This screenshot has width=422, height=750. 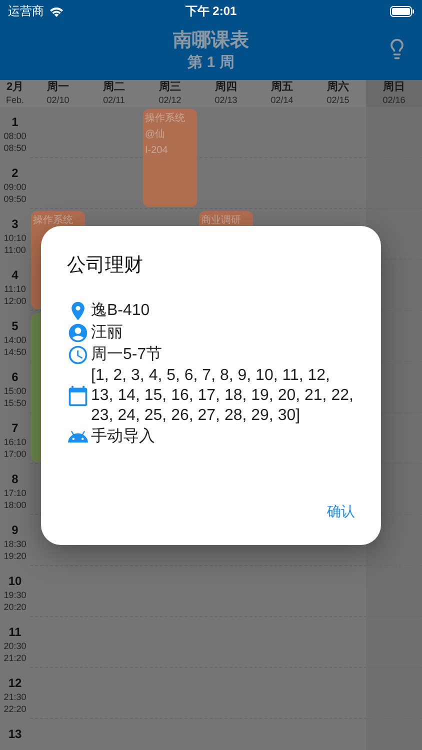 I want to click on period-end: 20:20, so click(x=15, y=607).